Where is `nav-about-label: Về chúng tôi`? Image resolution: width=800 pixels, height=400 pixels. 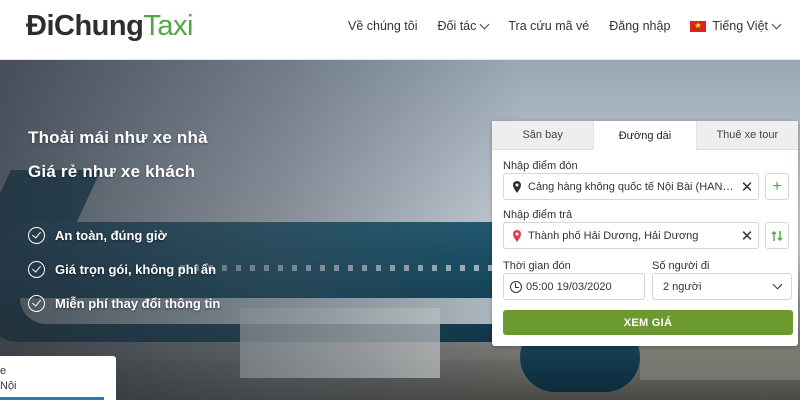
nav-about-label: Về chúng tôi is located at coordinates (382, 26).